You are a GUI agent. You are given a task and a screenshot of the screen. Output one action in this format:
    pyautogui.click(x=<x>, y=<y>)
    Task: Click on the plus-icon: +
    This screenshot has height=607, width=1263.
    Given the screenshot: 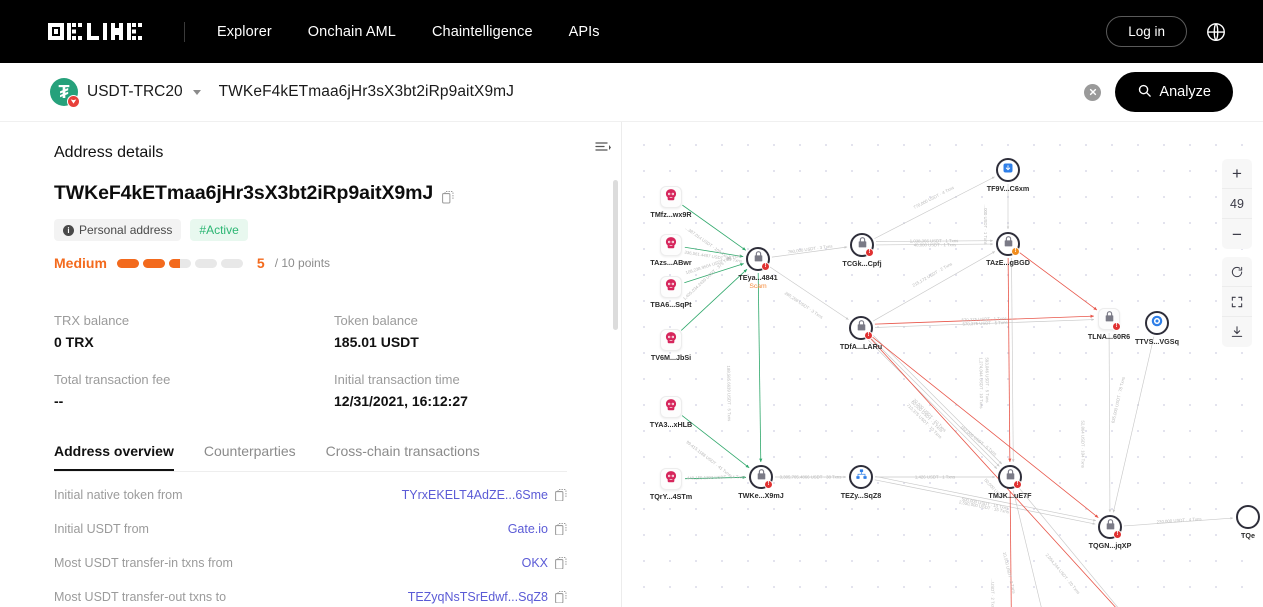 What is the action you would take?
    pyautogui.click(x=1237, y=174)
    